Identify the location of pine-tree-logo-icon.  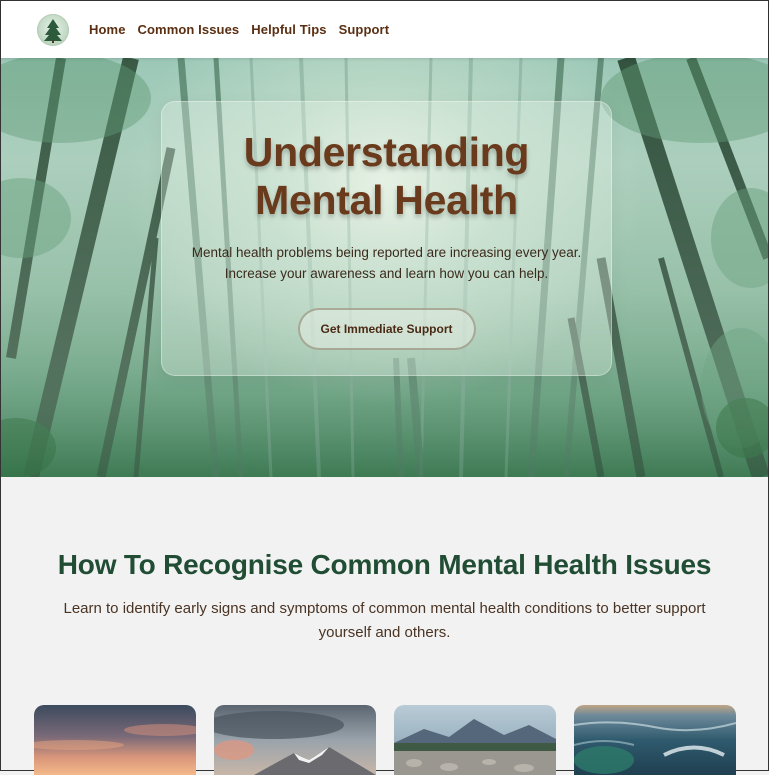
(53, 29).